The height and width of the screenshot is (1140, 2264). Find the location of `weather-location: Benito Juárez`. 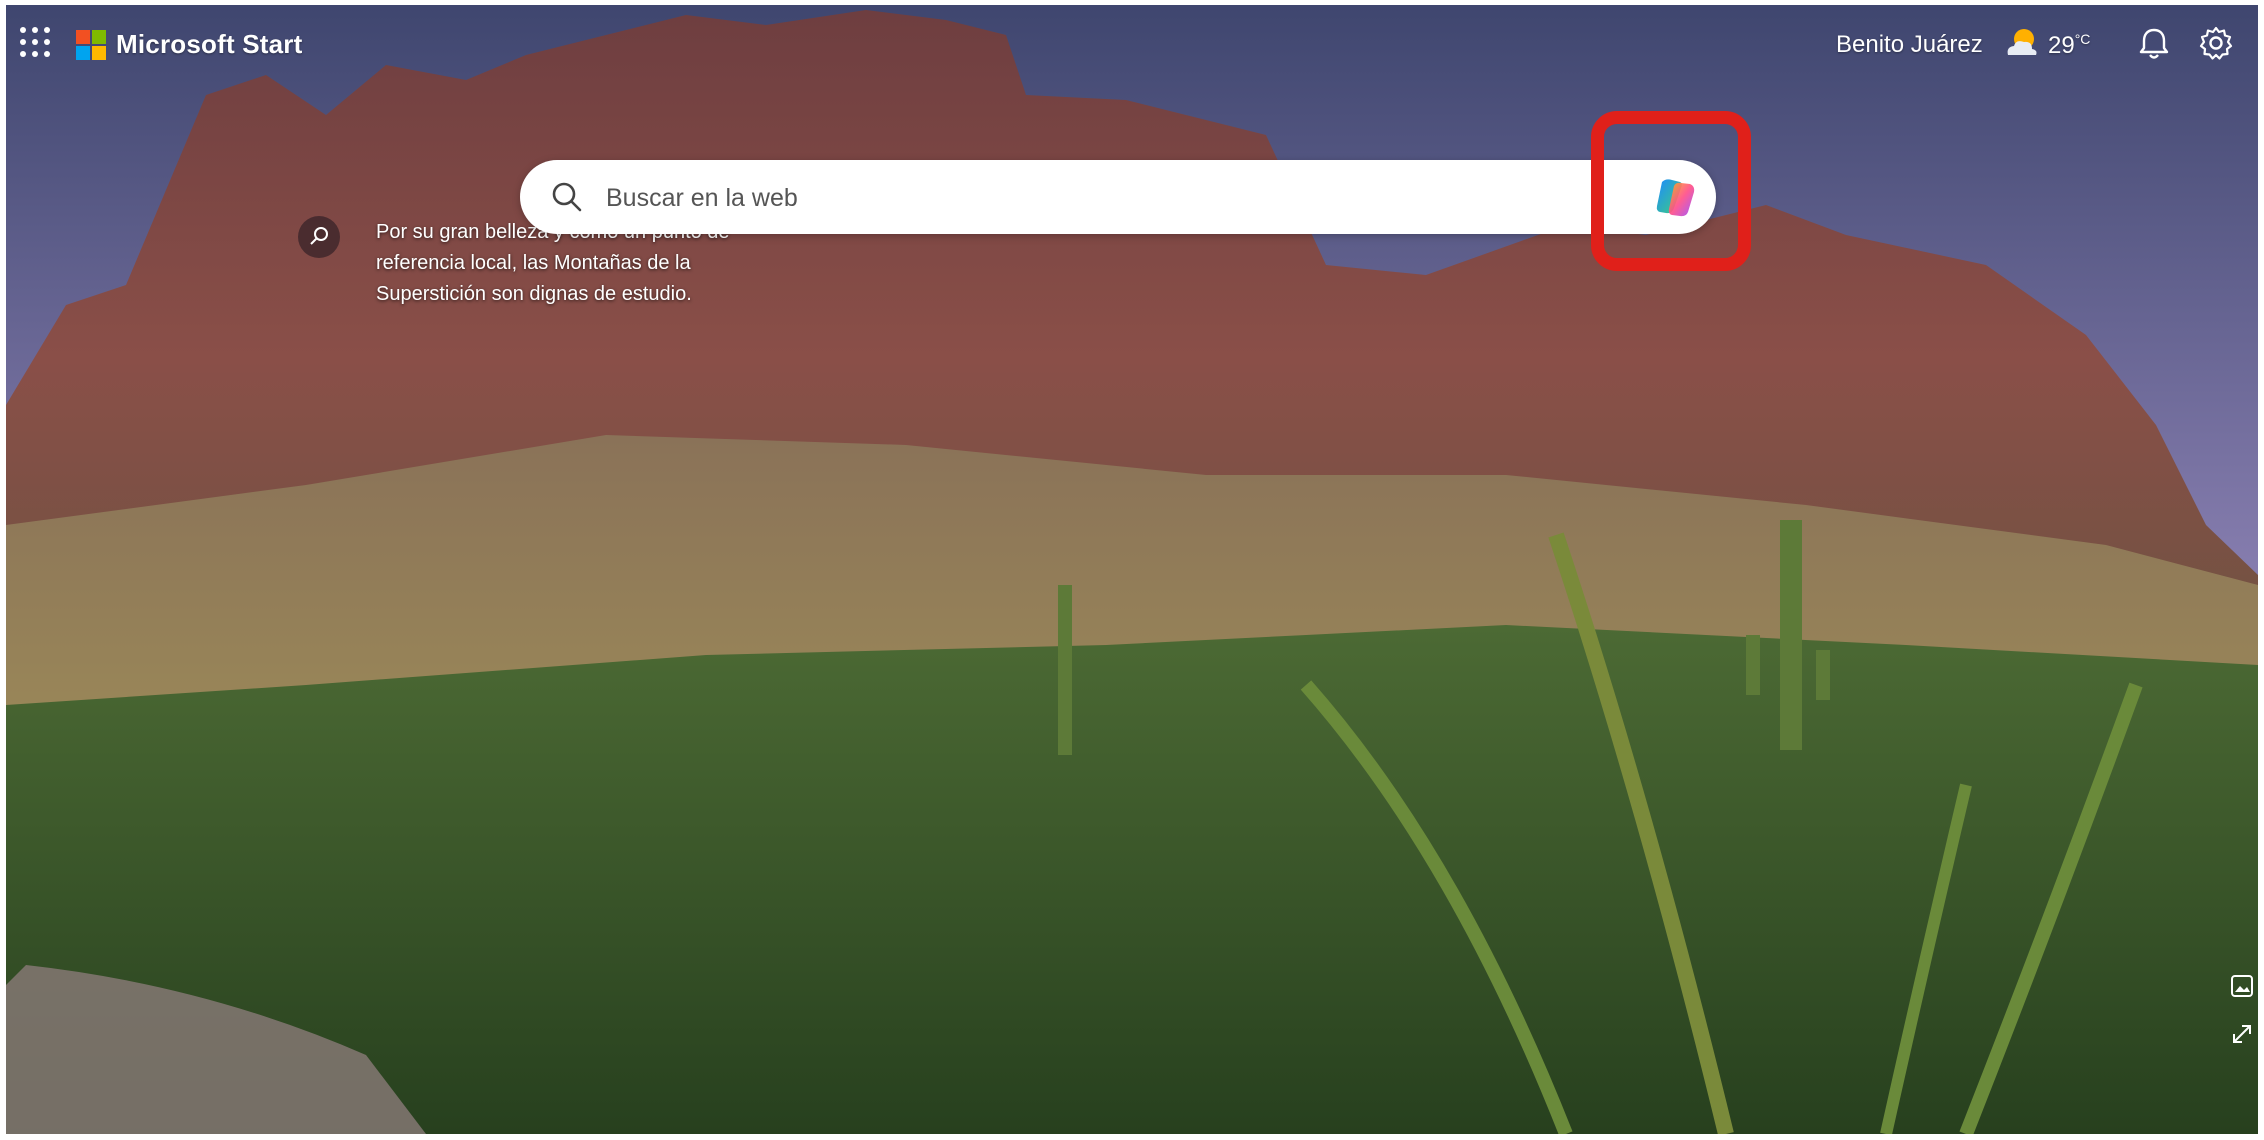

weather-location: Benito Juárez is located at coordinates (1909, 45).